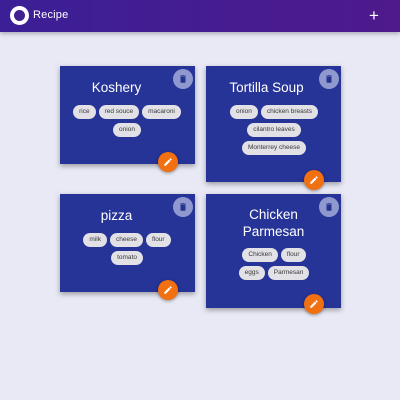  I want to click on ingredient-chip: eggs, so click(251, 273).